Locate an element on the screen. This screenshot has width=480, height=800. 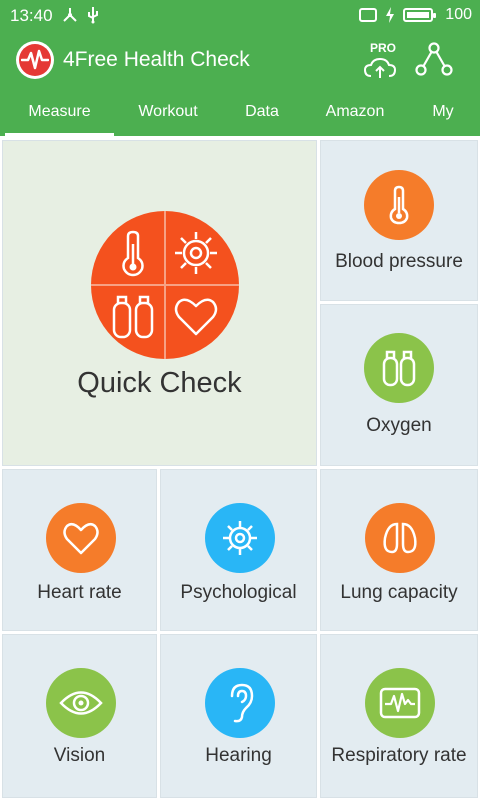
psychological-icon is located at coordinates (240, 538).